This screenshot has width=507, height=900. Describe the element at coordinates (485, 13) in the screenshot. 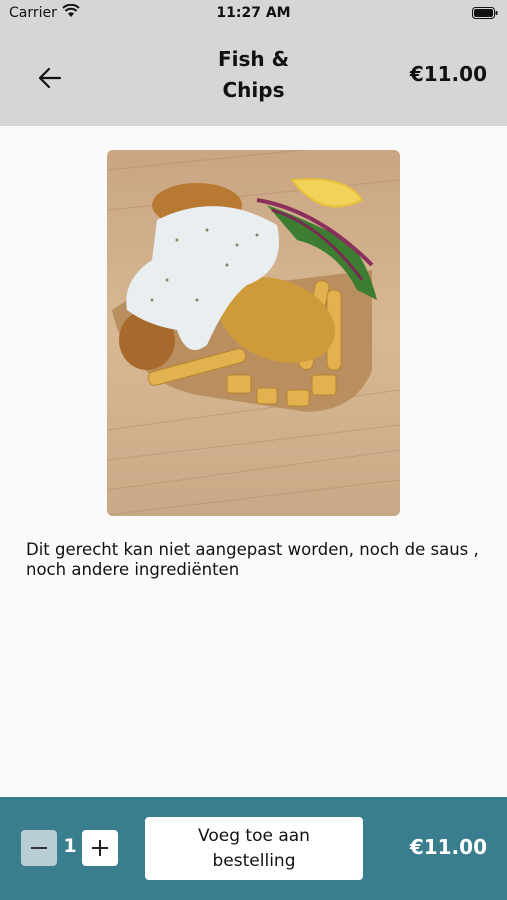

I see `battery-icon` at that location.